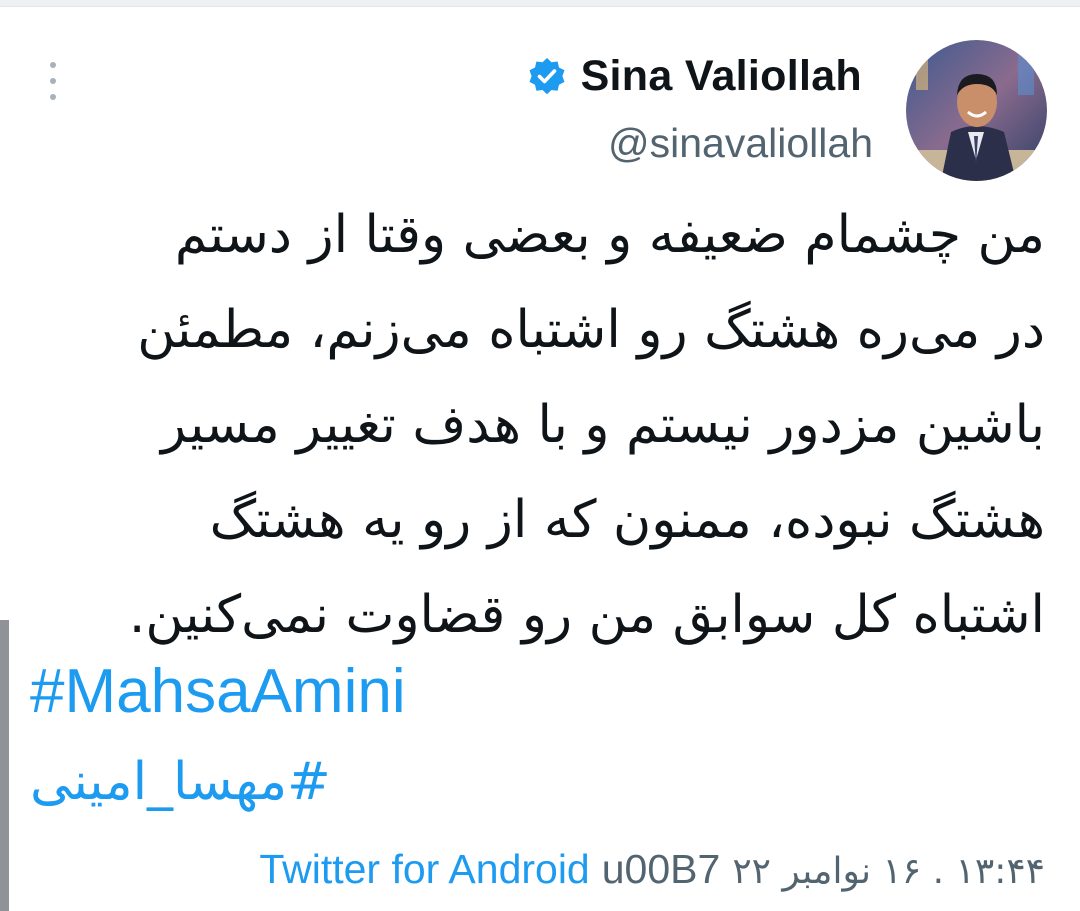 Image resolution: width=1080 pixels, height=911 pixels. I want to click on tweet-text-line: هشتگ نبوده، ممنون که از رو یه هشتگ, so click(627, 520).